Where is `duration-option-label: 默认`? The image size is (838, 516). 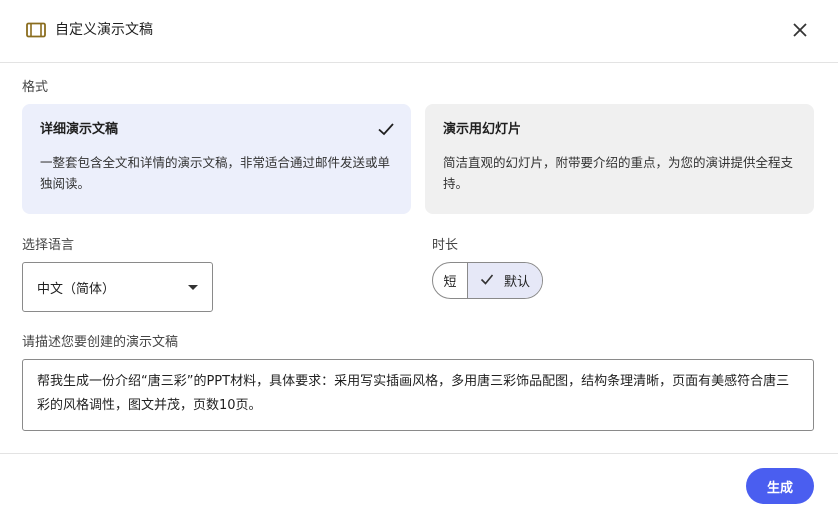 duration-option-label: 默认 is located at coordinates (516, 282).